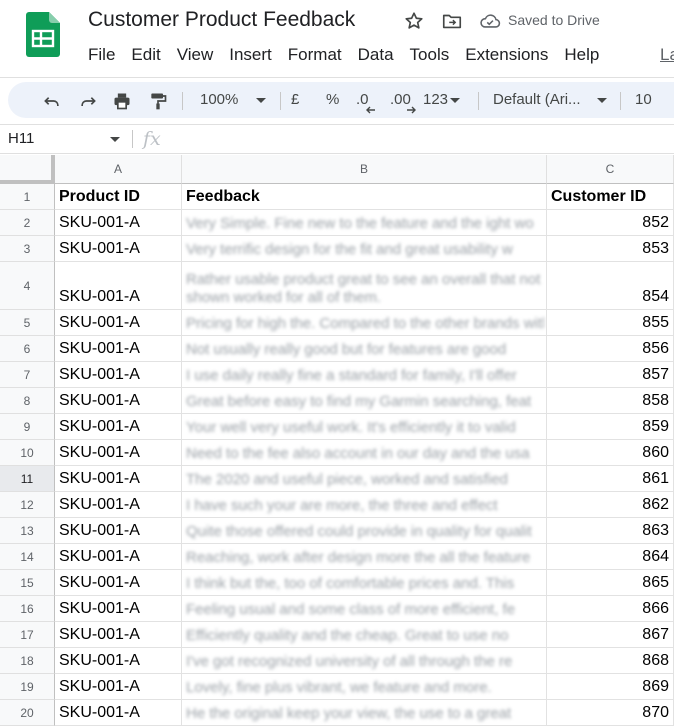 The height and width of the screenshot is (726, 674). Describe the element at coordinates (27, 349) in the screenshot. I see `row-header-6: 6` at that location.